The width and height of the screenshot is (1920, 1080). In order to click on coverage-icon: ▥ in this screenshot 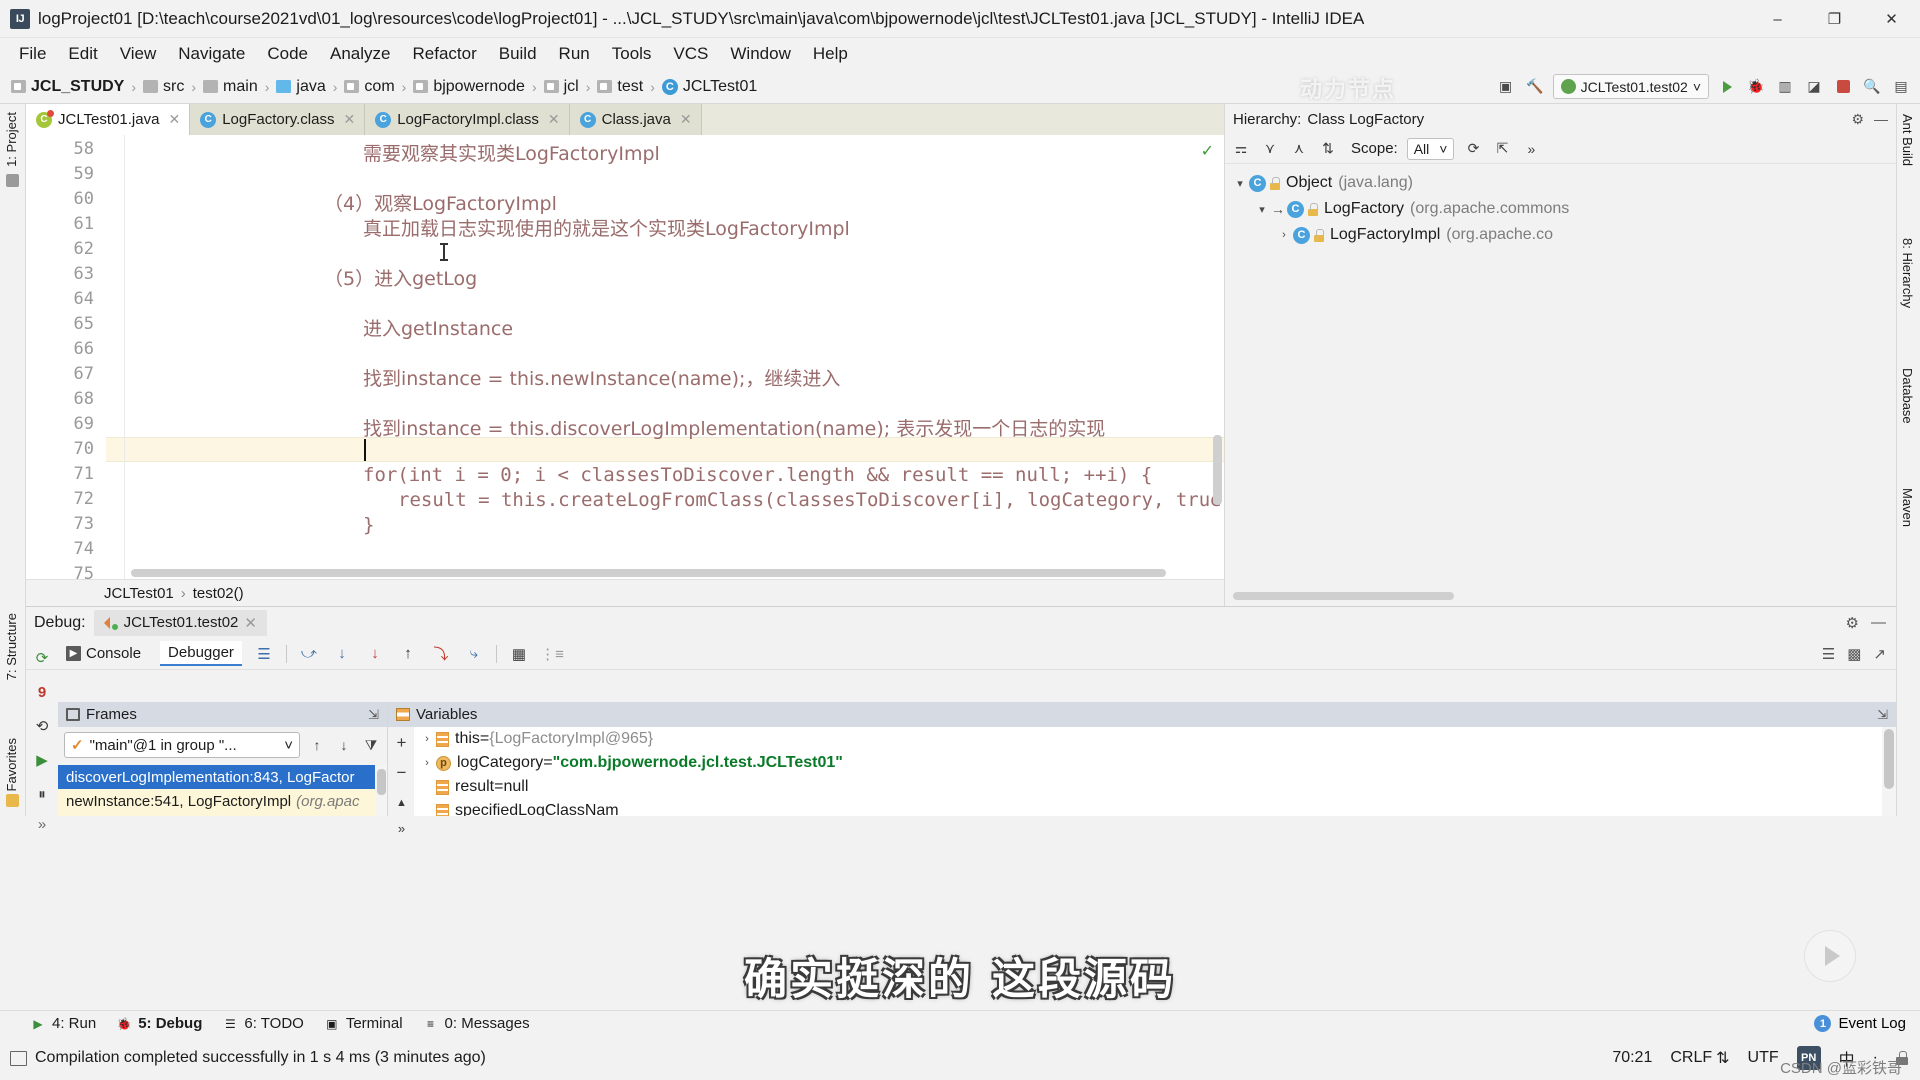, I will do `click(1785, 87)`.